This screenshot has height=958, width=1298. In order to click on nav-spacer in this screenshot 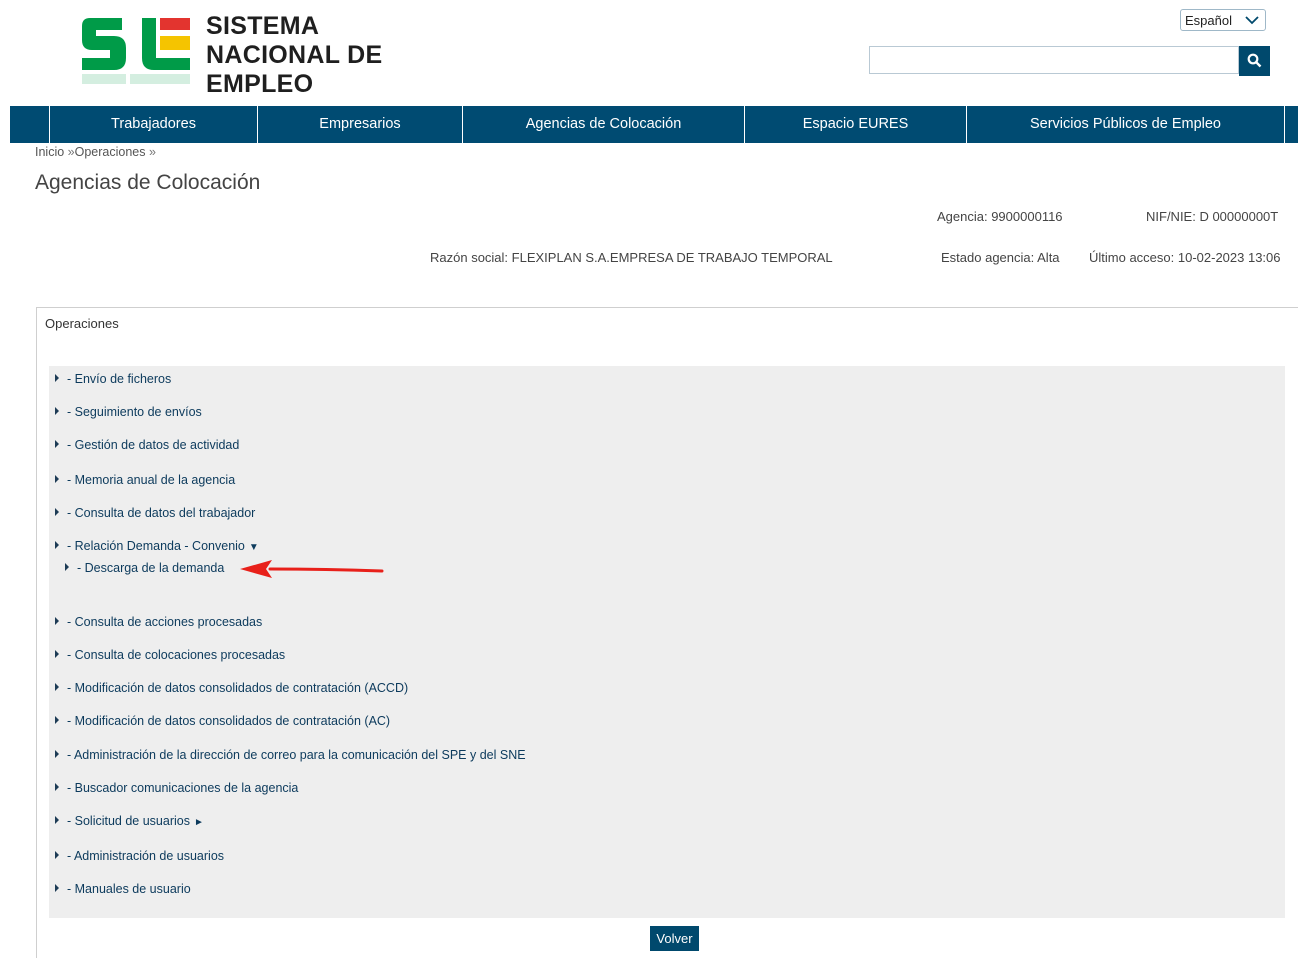, I will do `click(30, 124)`.